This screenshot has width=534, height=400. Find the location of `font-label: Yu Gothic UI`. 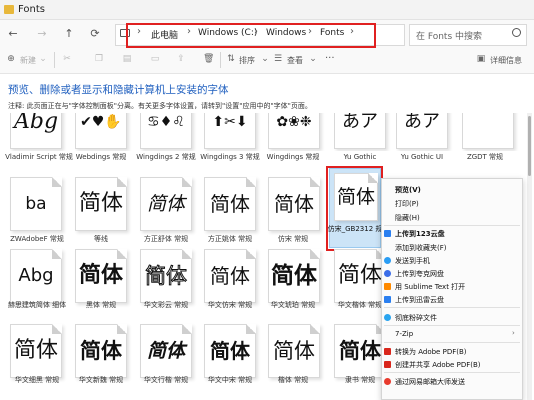

font-label: Yu Gothic UI is located at coordinates (422, 157).